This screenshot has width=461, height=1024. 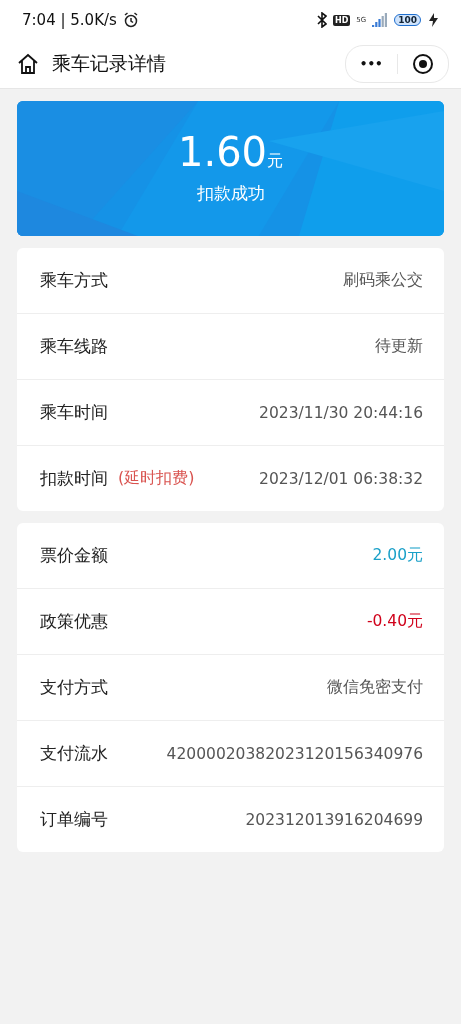 What do you see at coordinates (397, 555) in the screenshot?
I see `row-value: 2.00元` at bounding box center [397, 555].